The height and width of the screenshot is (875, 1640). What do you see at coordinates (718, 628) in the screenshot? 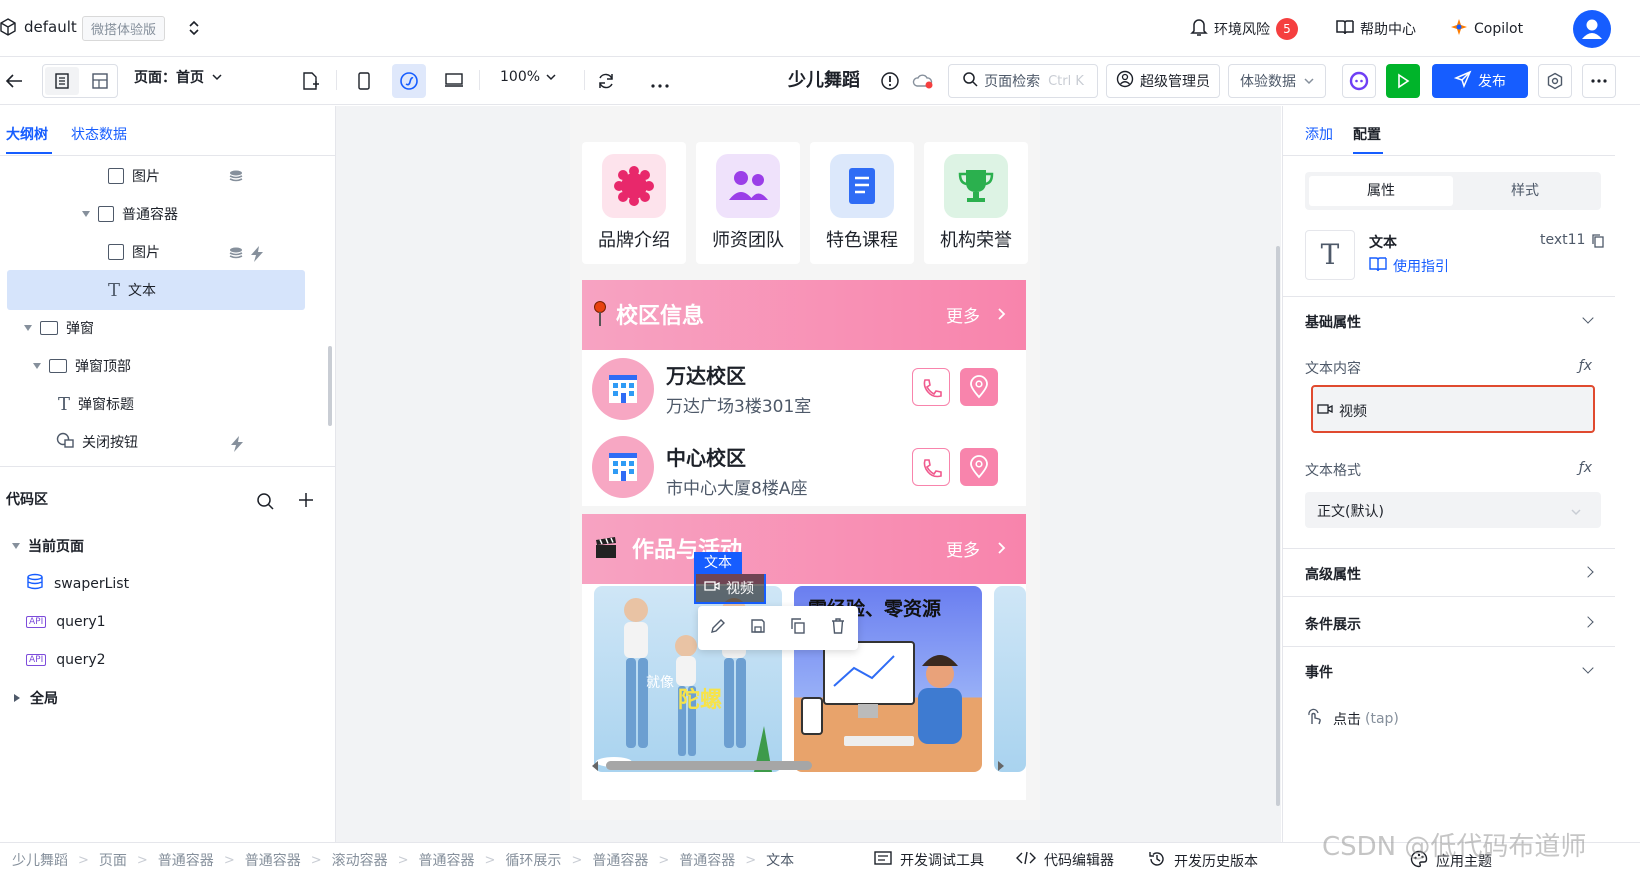
I see `edit-icon` at bounding box center [718, 628].